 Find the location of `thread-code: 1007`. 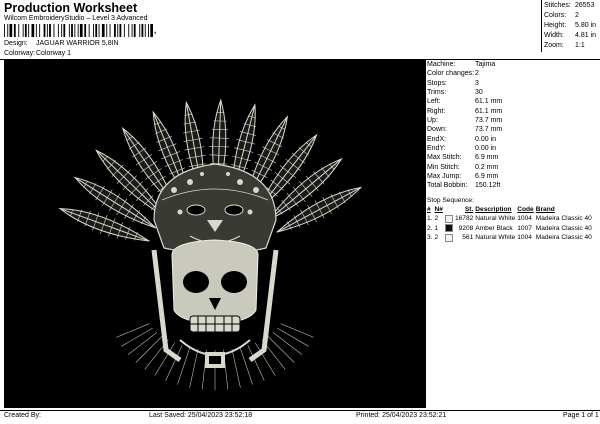

thread-code: 1007 is located at coordinates (524, 228).